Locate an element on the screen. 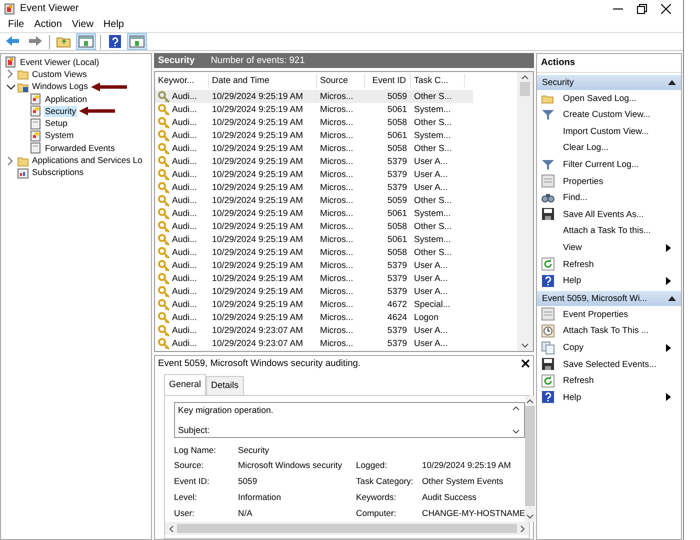 This screenshot has height=540, width=700. properties-icon is located at coordinates (548, 181).